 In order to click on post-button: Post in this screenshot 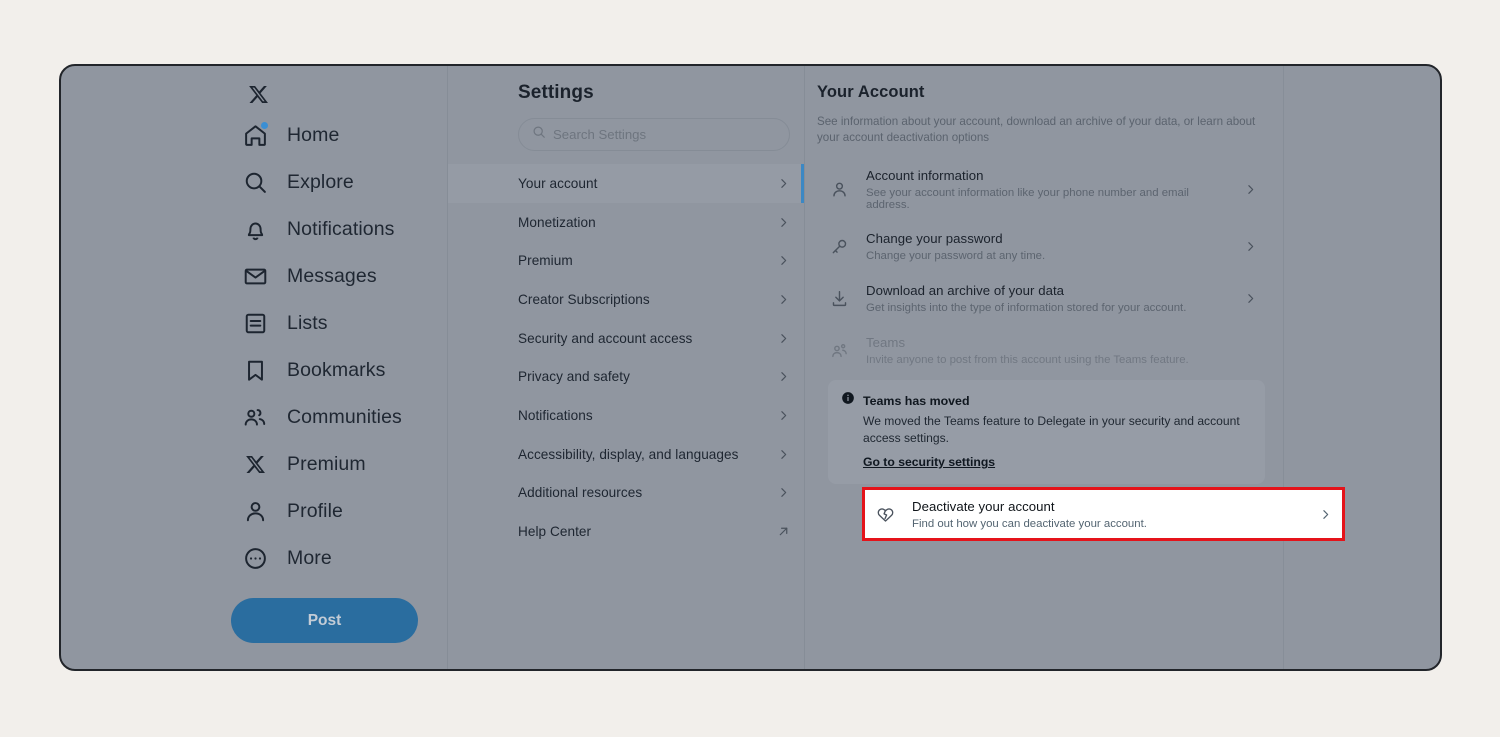, I will do `click(324, 620)`.